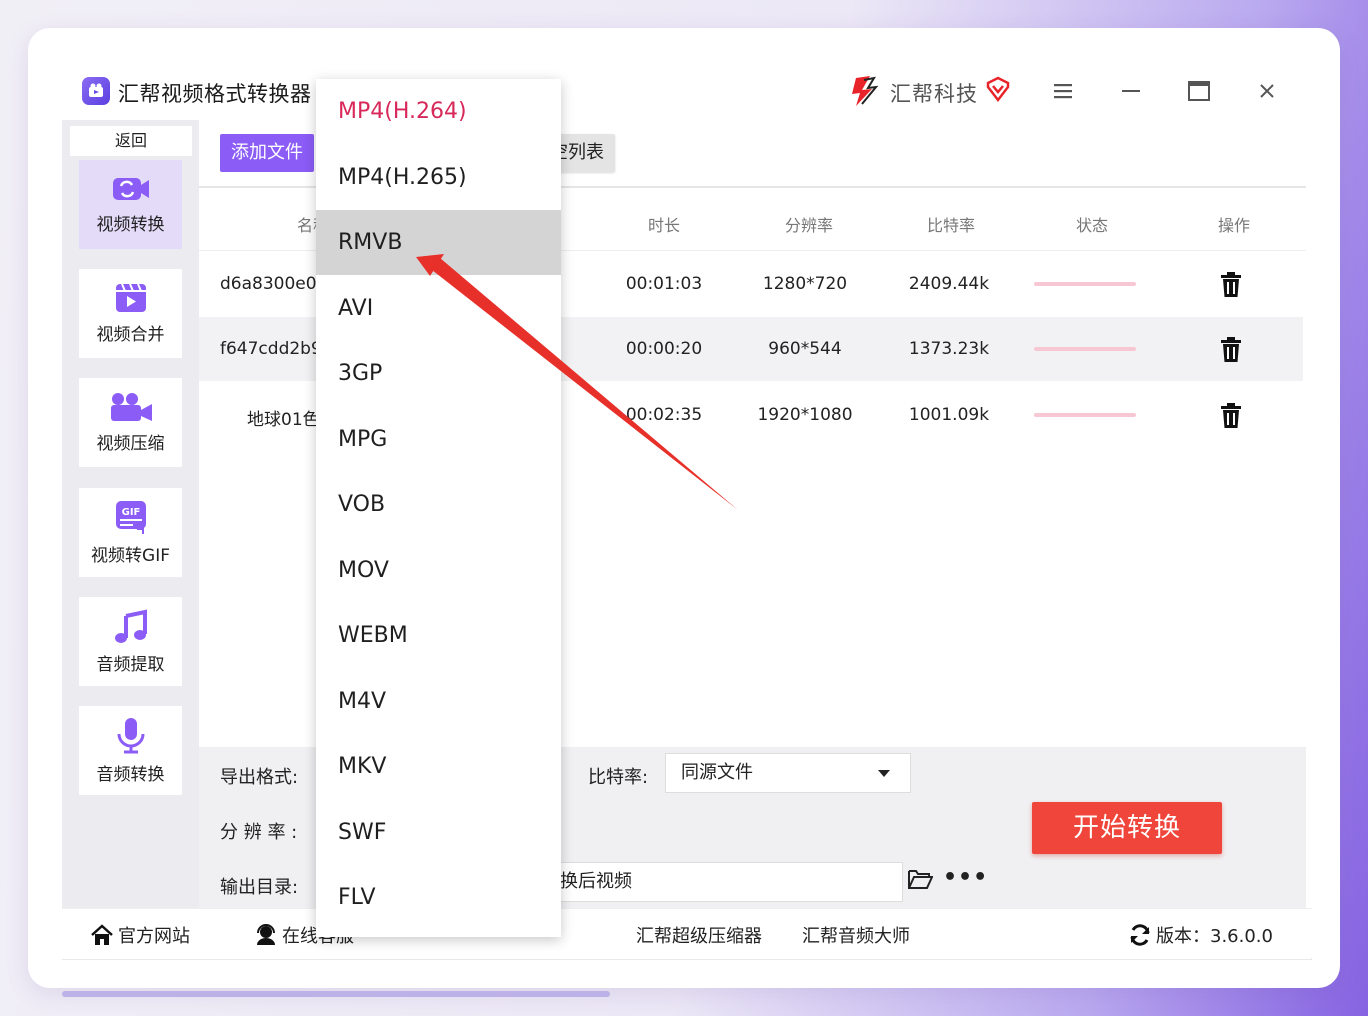 The image size is (1368, 1016). Describe the element at coordinates (259, 832) in the screenshot. I see `resolution-label: 分 辨 率 :` at that location.